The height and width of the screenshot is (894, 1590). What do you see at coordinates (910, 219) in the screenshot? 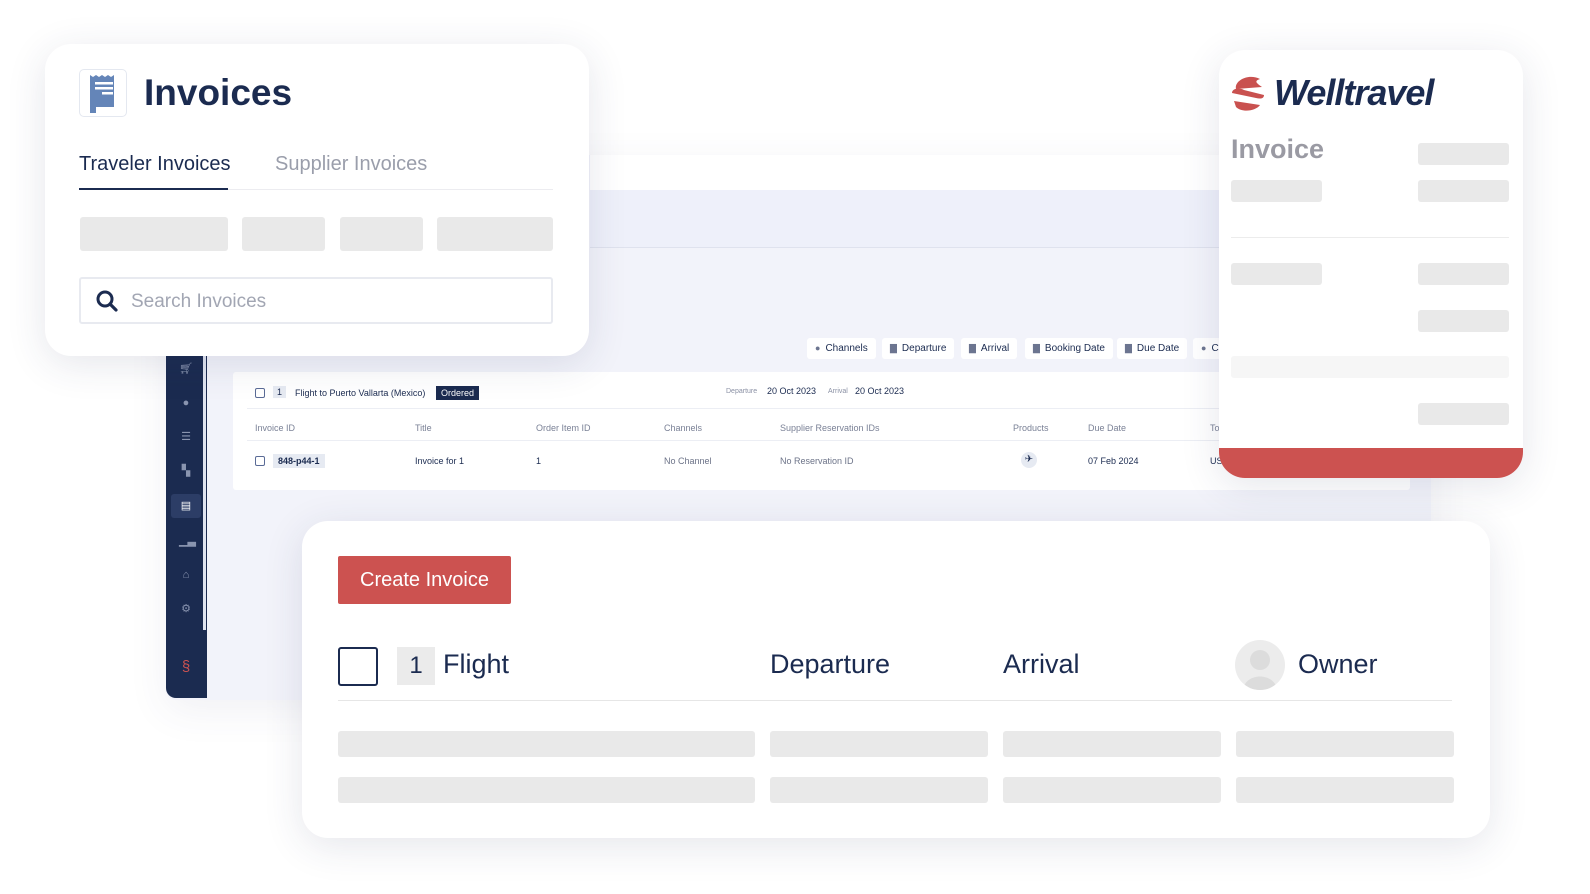
I see `app-header-band` at bounding box center [910, 219].